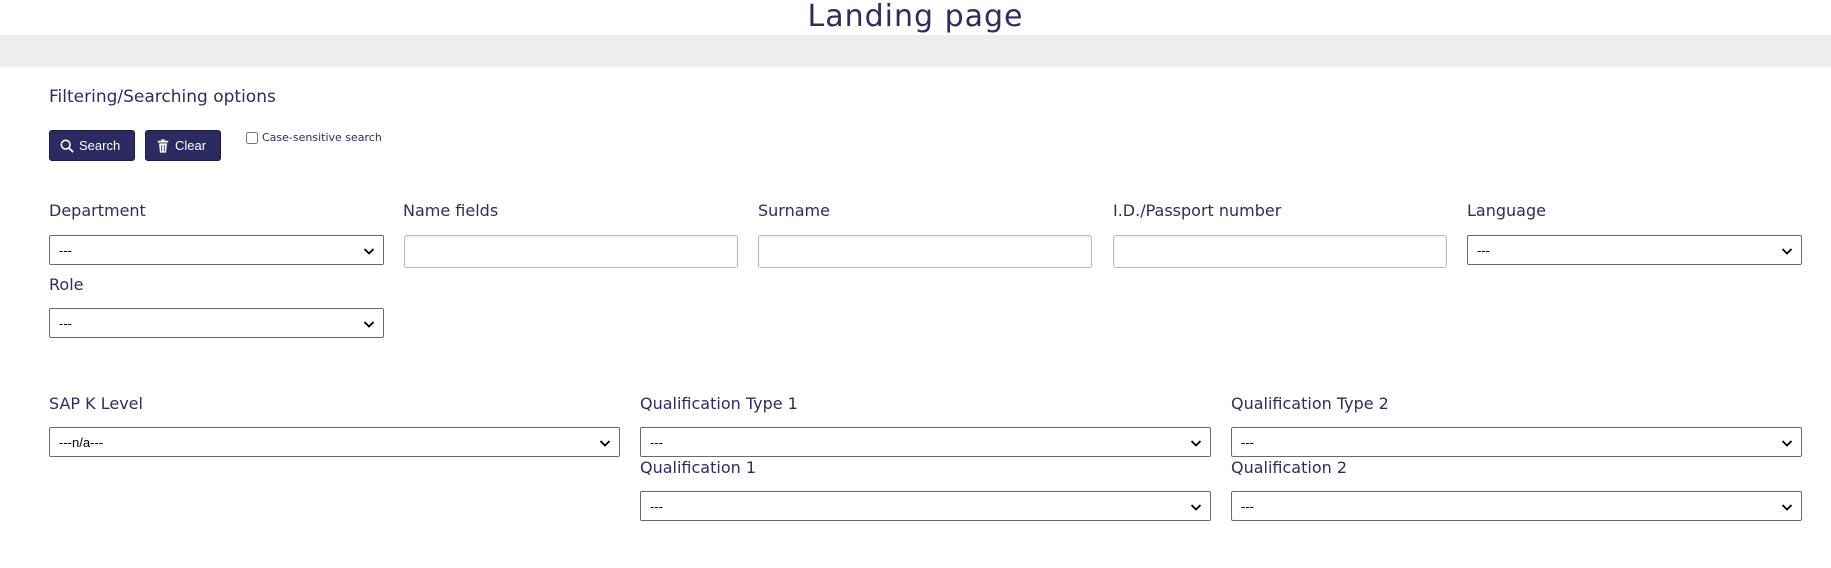 This screenshot has height=568, width=1831. Describe the element at coordinates (925, 442) in the screenshot. I see `qualification-type-1-select: ---` at that location.